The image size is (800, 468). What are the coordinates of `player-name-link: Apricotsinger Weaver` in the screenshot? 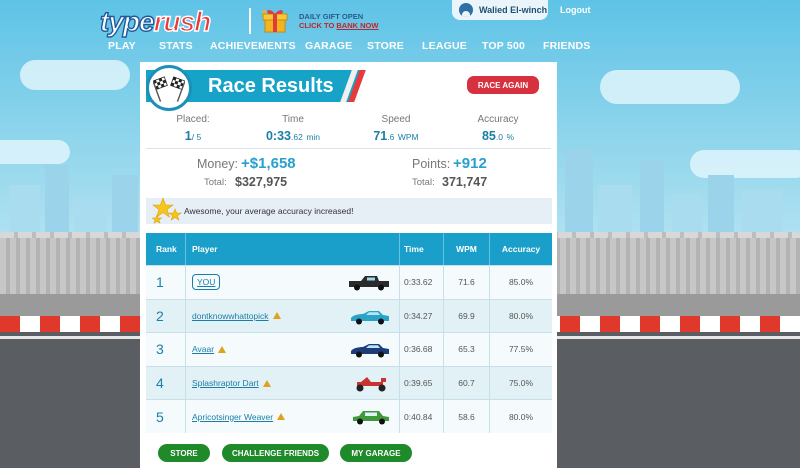 It's located at (232, 417).